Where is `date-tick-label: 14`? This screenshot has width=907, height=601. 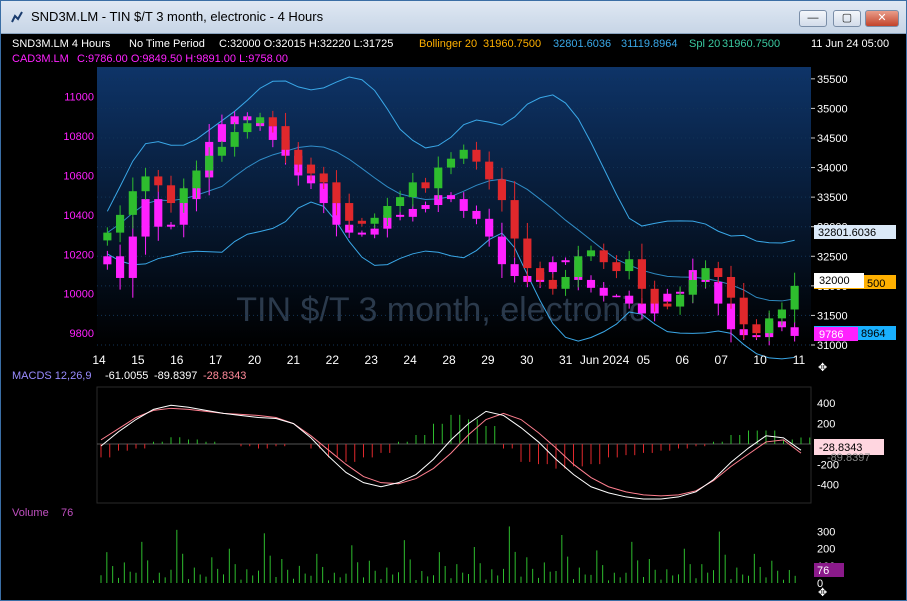 date-tick-label: 14 is located at coordinates (99, 360).